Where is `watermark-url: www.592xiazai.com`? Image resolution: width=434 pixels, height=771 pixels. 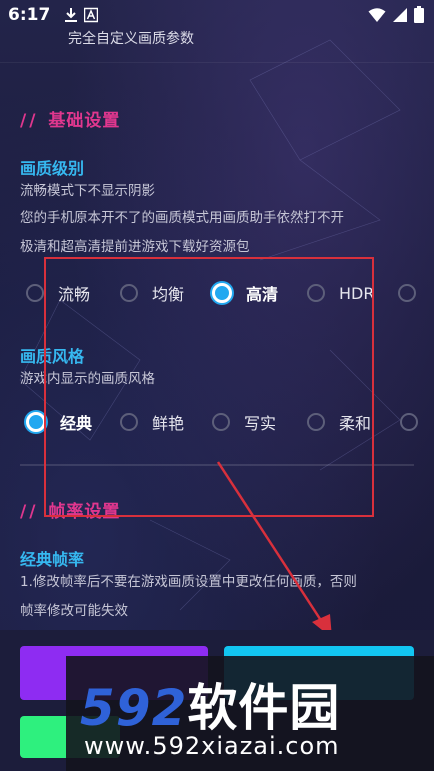
watermark-url: www.592xiazai.com is located at coordinates (212, 746).